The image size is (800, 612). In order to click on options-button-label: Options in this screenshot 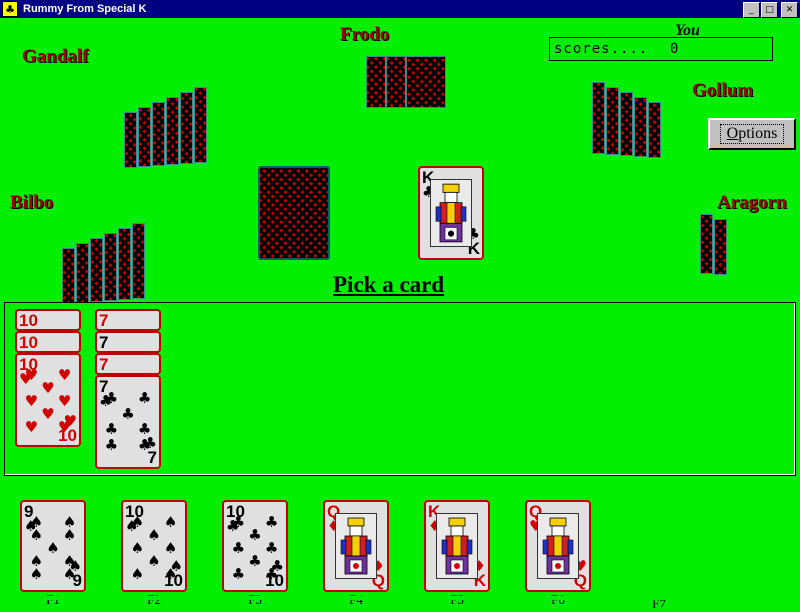, I will do `click(752, 134)`.